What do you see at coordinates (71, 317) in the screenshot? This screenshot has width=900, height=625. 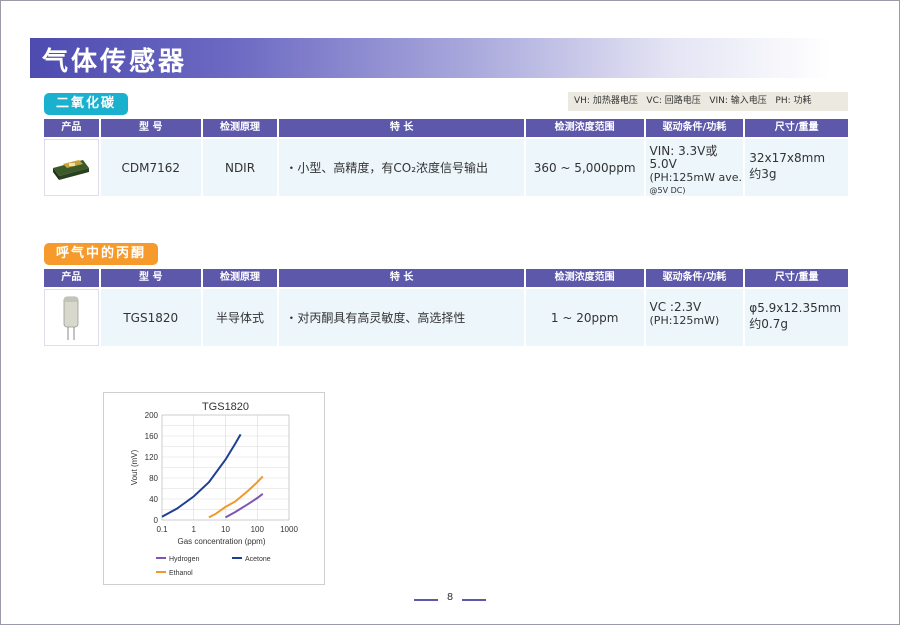 I see `product-image-tgs1820` at bounding box center [71, 317].